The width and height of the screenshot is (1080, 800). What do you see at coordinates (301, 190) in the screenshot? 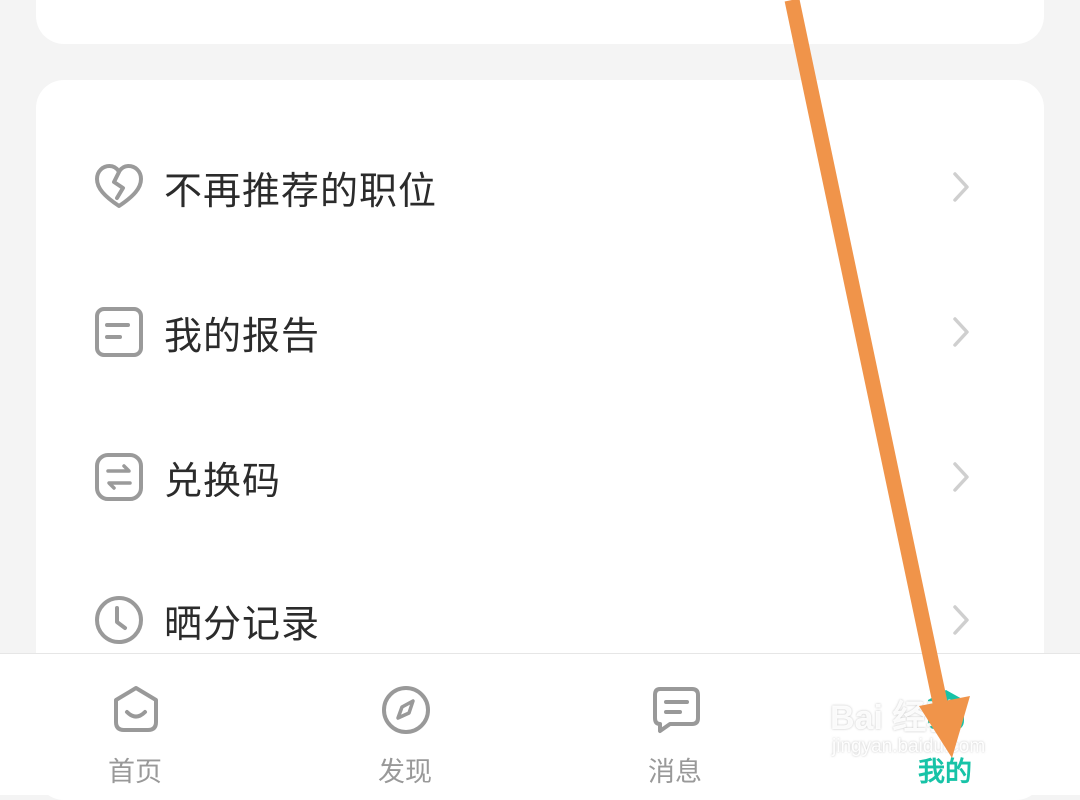
I see `menu-item-label: 不再推荐的职位` at bounding box center [301, 190].